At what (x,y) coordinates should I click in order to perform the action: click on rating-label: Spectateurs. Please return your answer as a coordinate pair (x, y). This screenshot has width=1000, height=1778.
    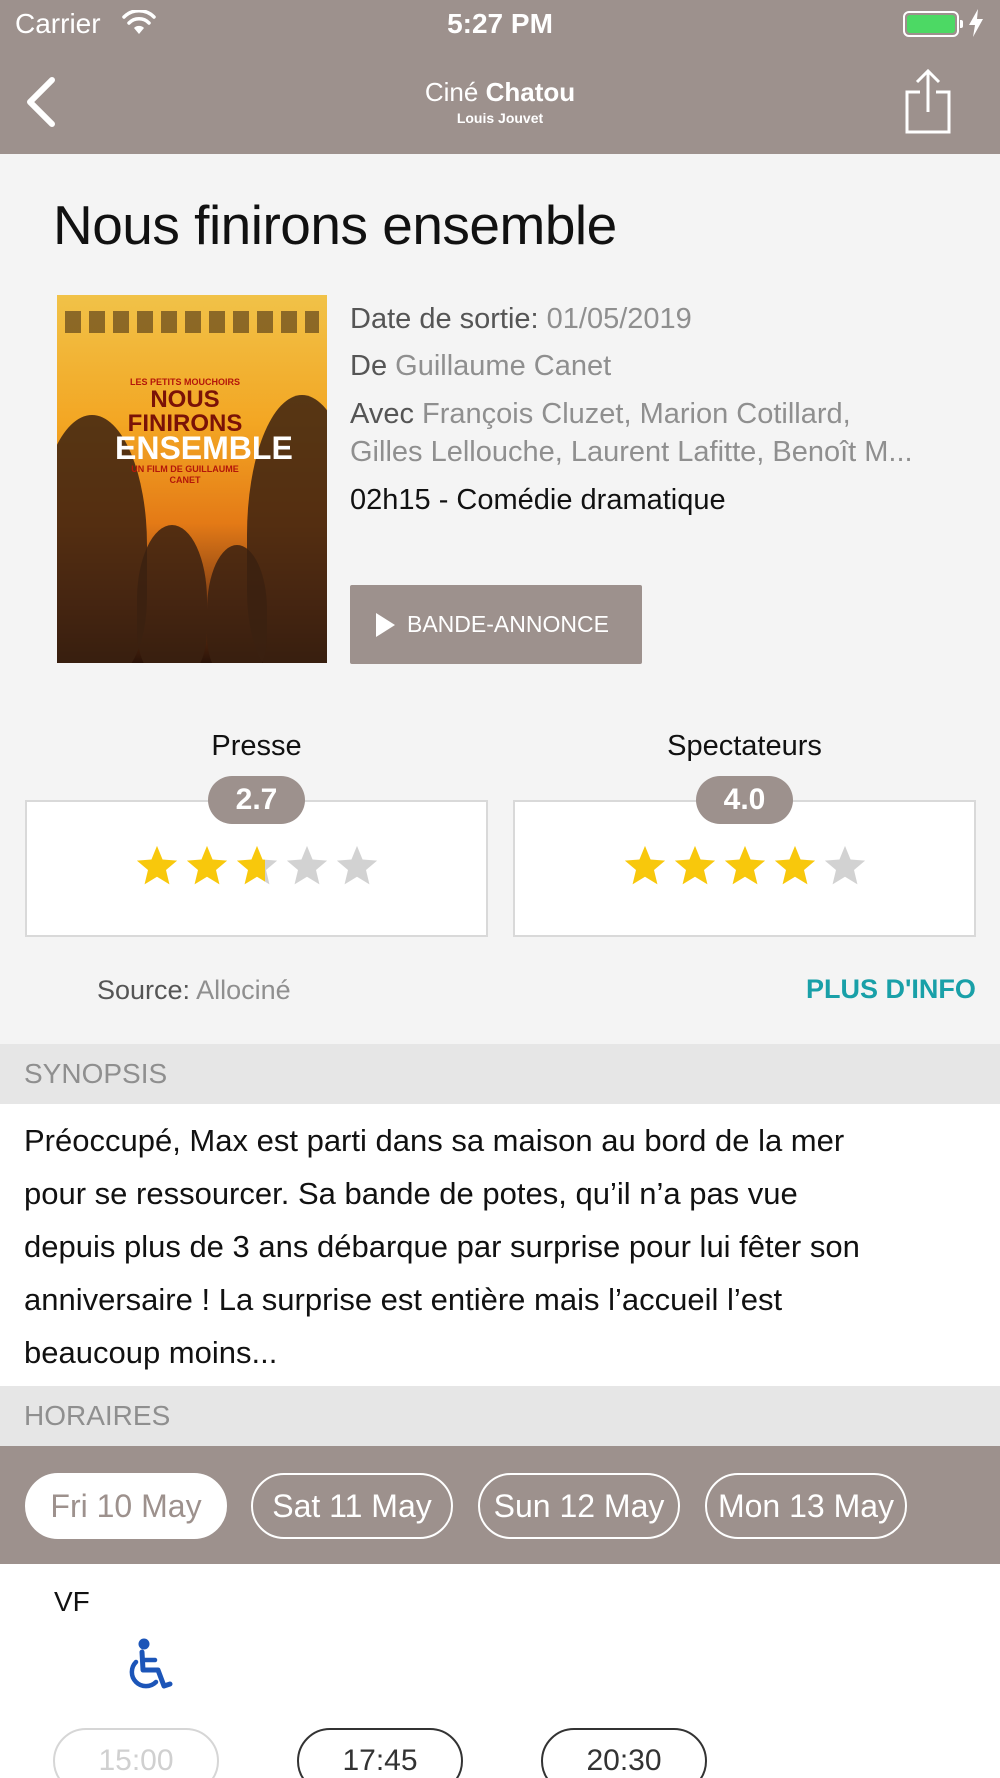
    Looking at the image, I should click on (744, 746).